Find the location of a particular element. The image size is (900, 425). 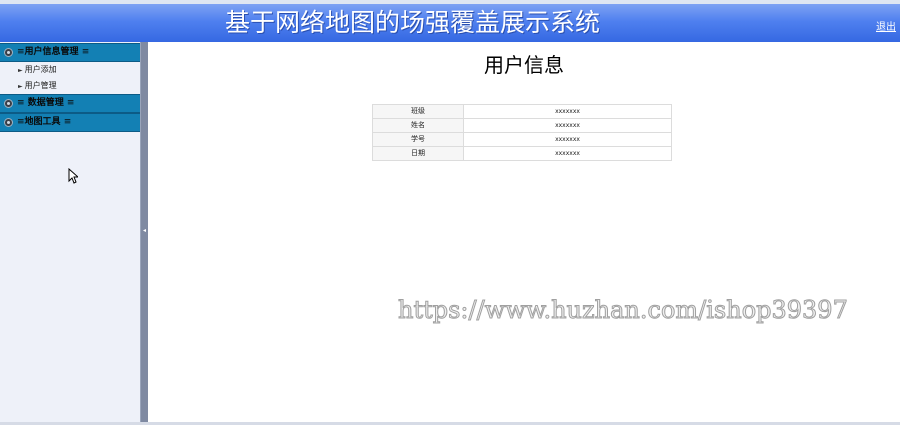

menu-user-info: ≡用户信息管理 ≡ is located at coordinates (70, 52).